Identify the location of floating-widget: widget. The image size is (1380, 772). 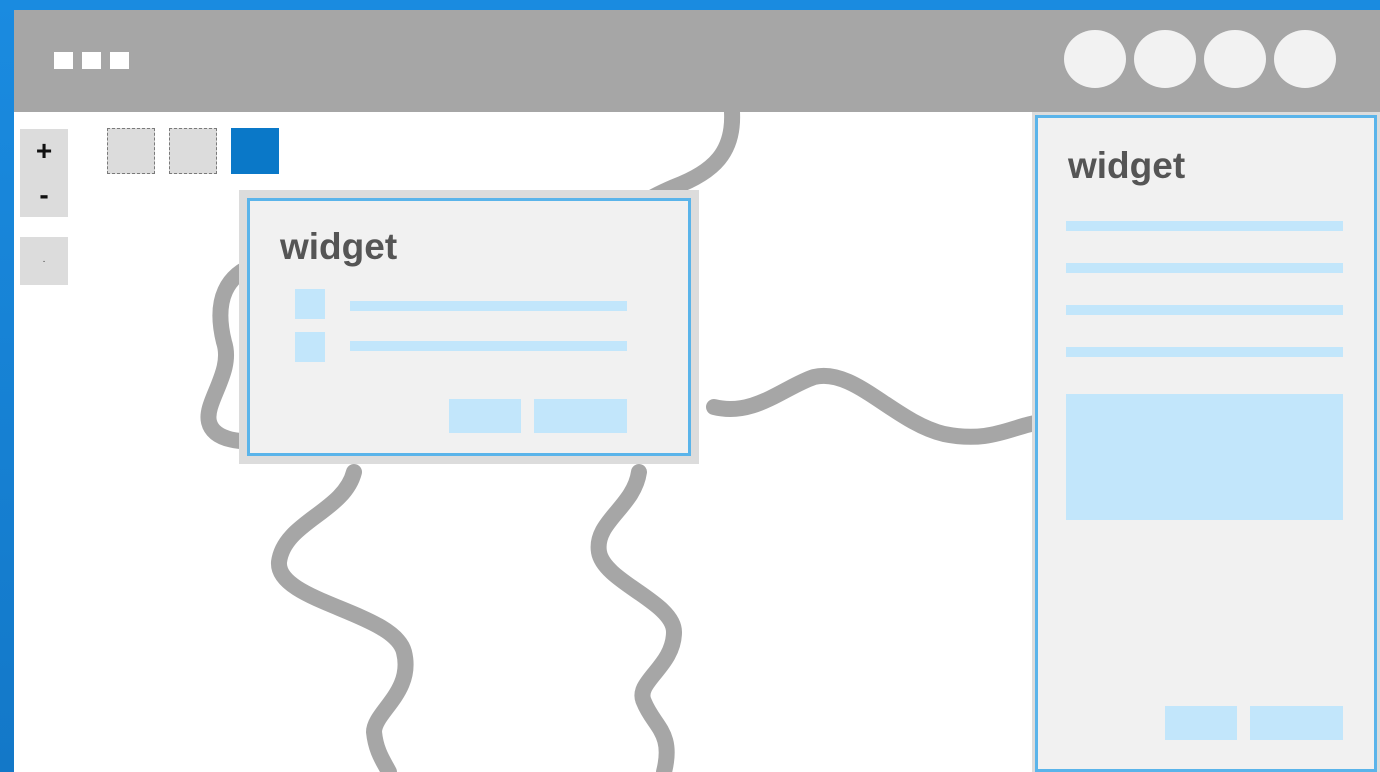
(469, 327).